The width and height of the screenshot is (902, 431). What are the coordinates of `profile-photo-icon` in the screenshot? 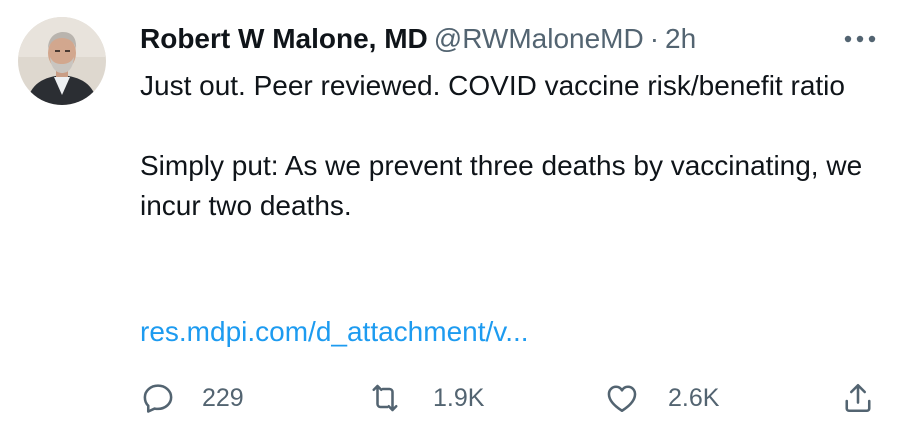 It's located at (62, 61).